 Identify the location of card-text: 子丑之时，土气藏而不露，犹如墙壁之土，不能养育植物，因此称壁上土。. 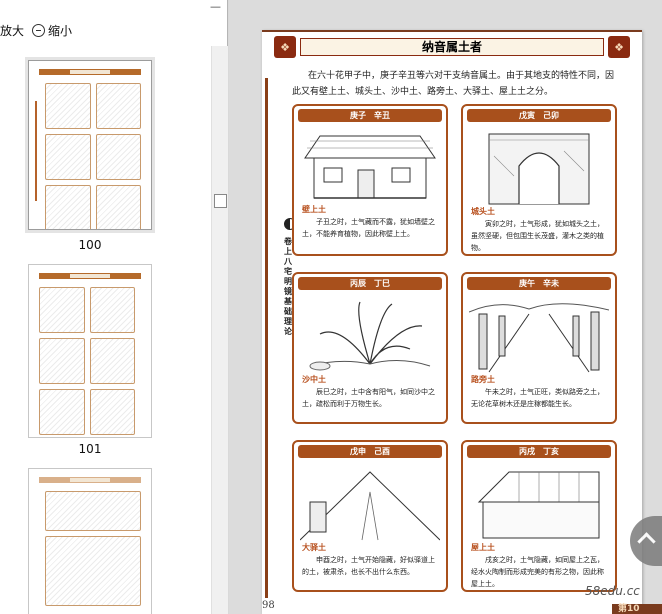
(368, 228).